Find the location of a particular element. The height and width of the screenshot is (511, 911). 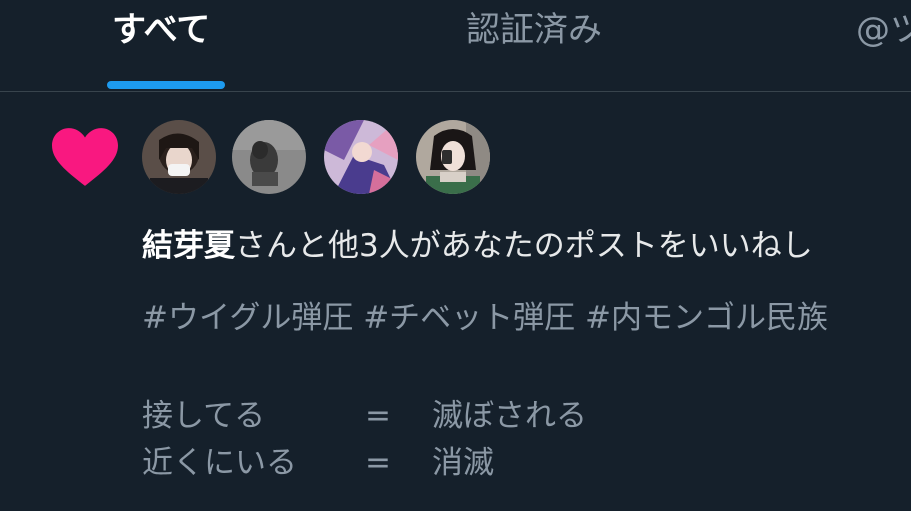

post-line-left: 接してる is located at coordinates (204, 416).